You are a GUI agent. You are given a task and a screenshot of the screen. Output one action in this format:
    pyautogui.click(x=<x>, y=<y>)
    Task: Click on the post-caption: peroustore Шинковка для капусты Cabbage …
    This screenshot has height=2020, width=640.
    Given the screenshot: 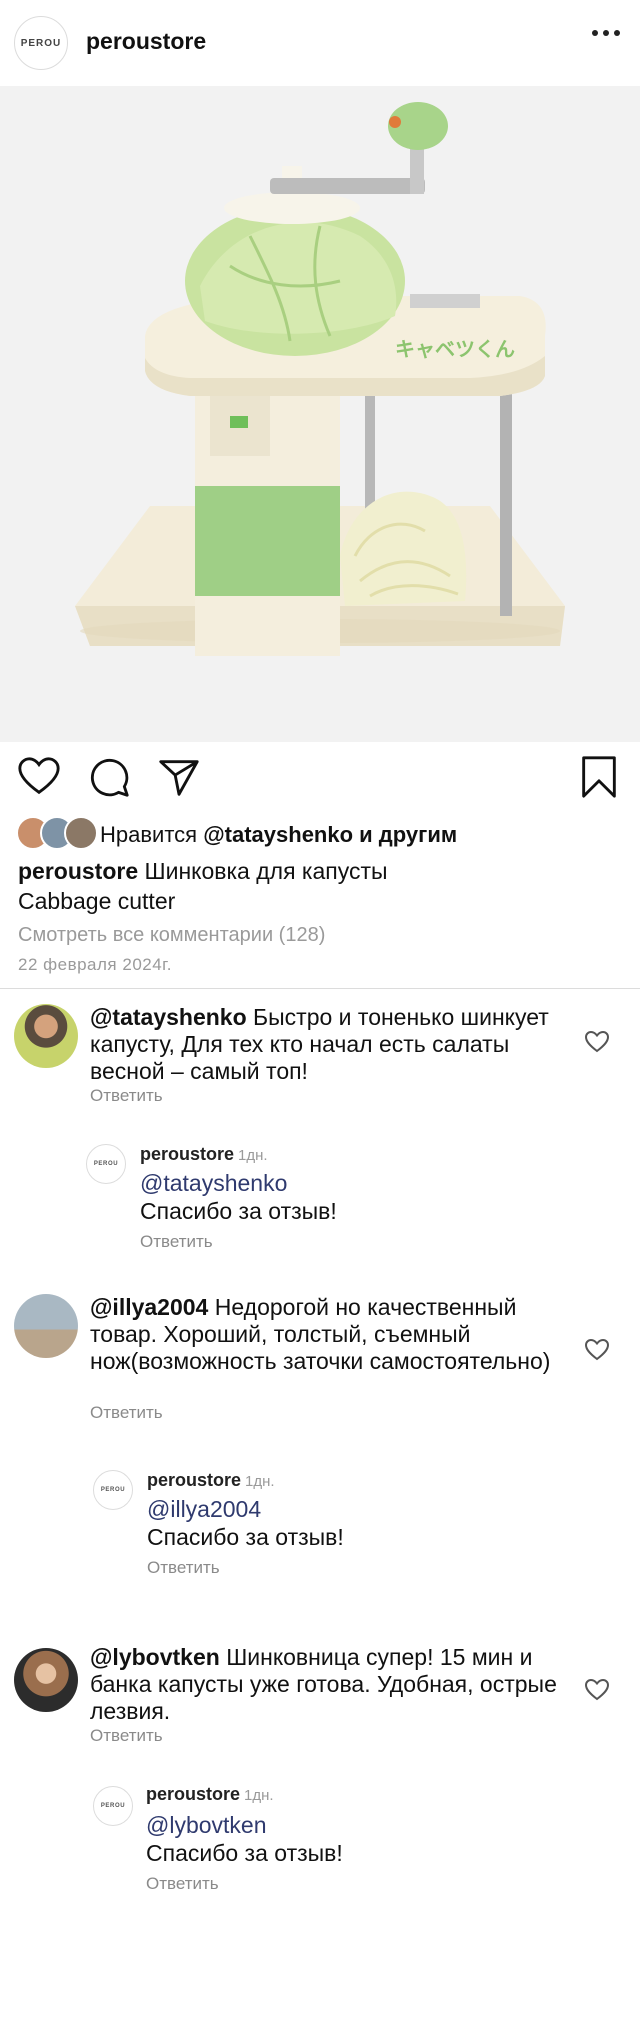 What is the action you would take?
    pyautogui.click(x=318, y=886)
    